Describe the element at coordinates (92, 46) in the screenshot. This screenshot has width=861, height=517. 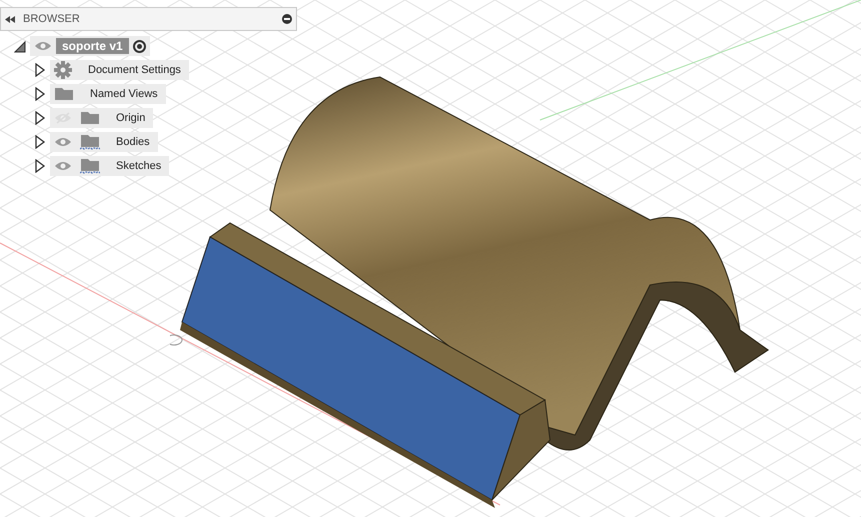
I see `component-label: soporte v1` at that location.